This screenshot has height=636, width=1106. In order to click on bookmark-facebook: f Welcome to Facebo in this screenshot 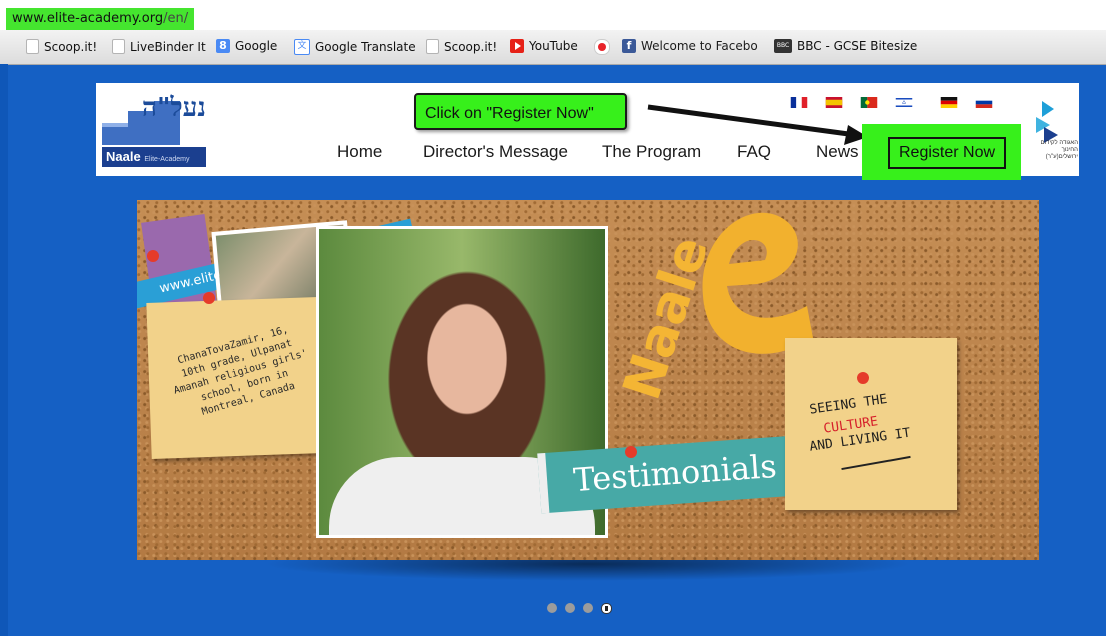, I will do `click(690, 46)`.